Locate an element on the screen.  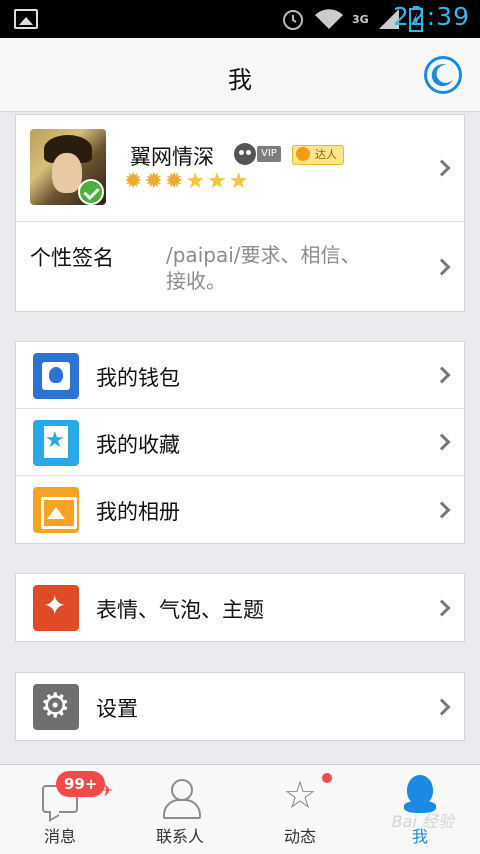
menu-item-emoji-theme: 表情、气泡、主题 is located at coordinates (240, 607).